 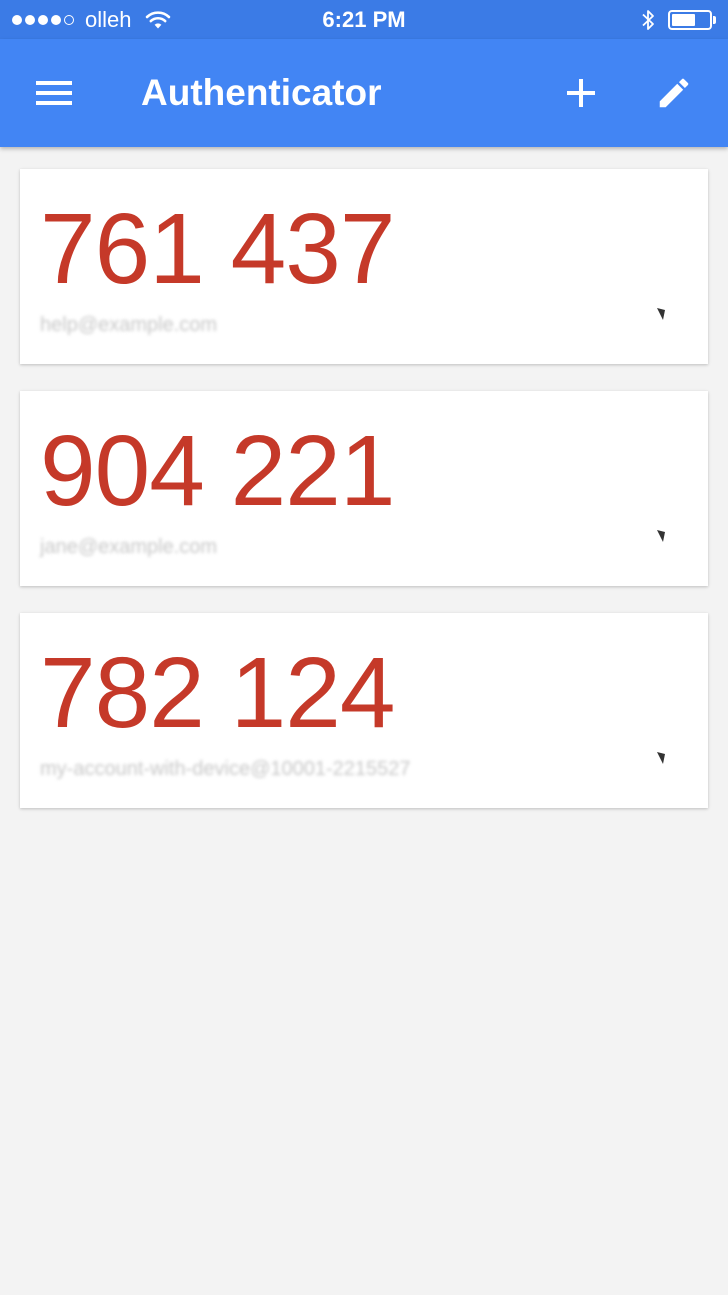 I want to click on account-name: help@example.com, so click(x=129, y=325).